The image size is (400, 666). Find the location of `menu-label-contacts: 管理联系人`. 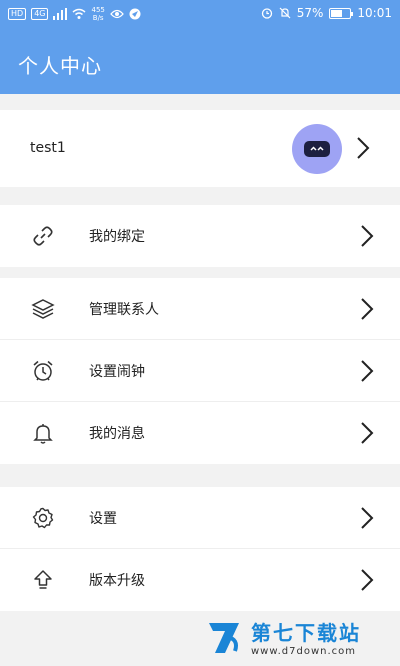

menu-label-contacts: 管理联系人 is located at coordinates (124, 309).